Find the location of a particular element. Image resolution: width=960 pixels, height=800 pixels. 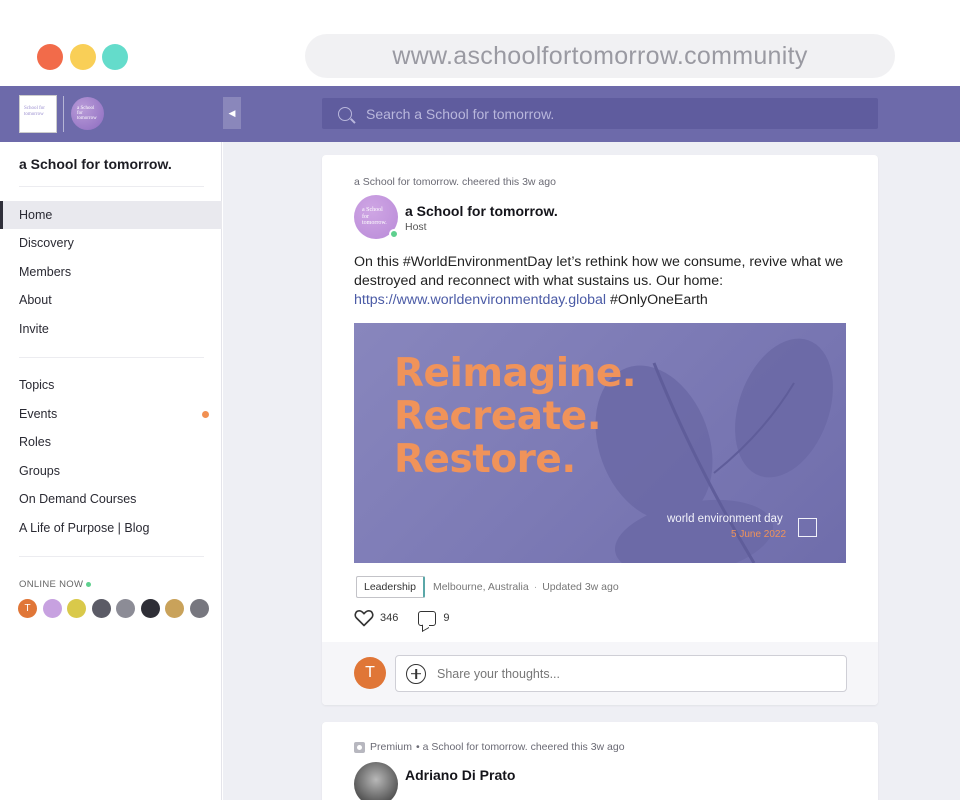

sidebar-item-label: Members is located at coordinates (45, 272).